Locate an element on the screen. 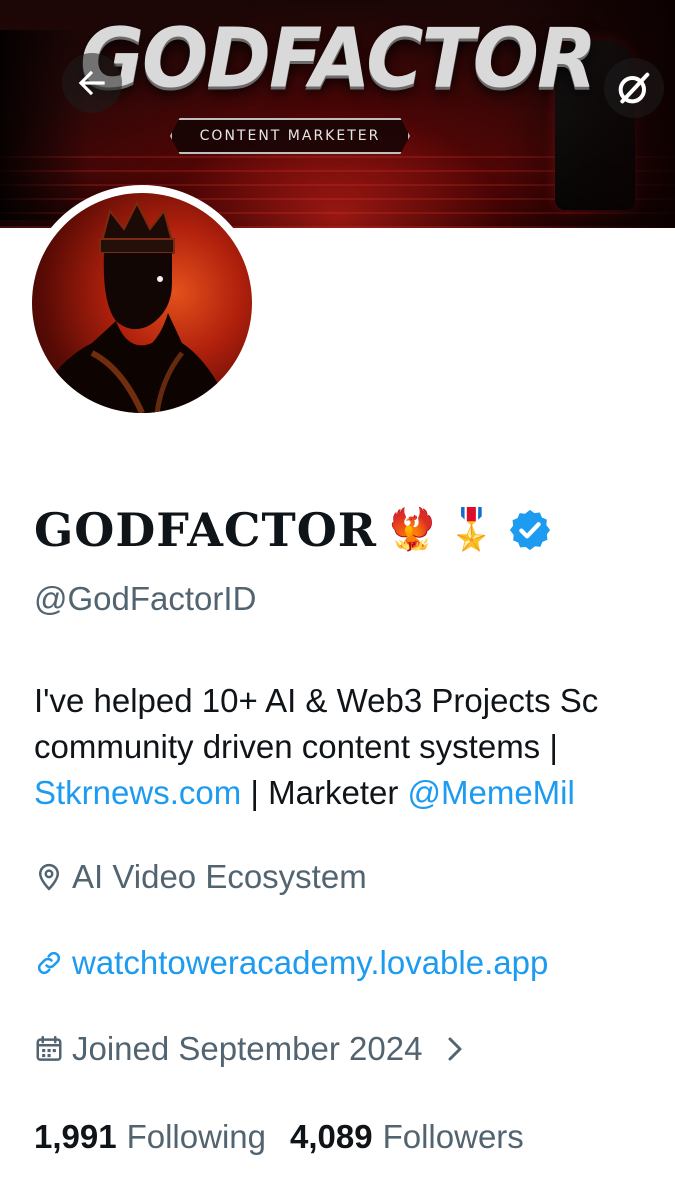 The width and height of the screenshot is (675, 1200). profile-joined-date: Joined September 2024 is located at coordinates (252, 1049).